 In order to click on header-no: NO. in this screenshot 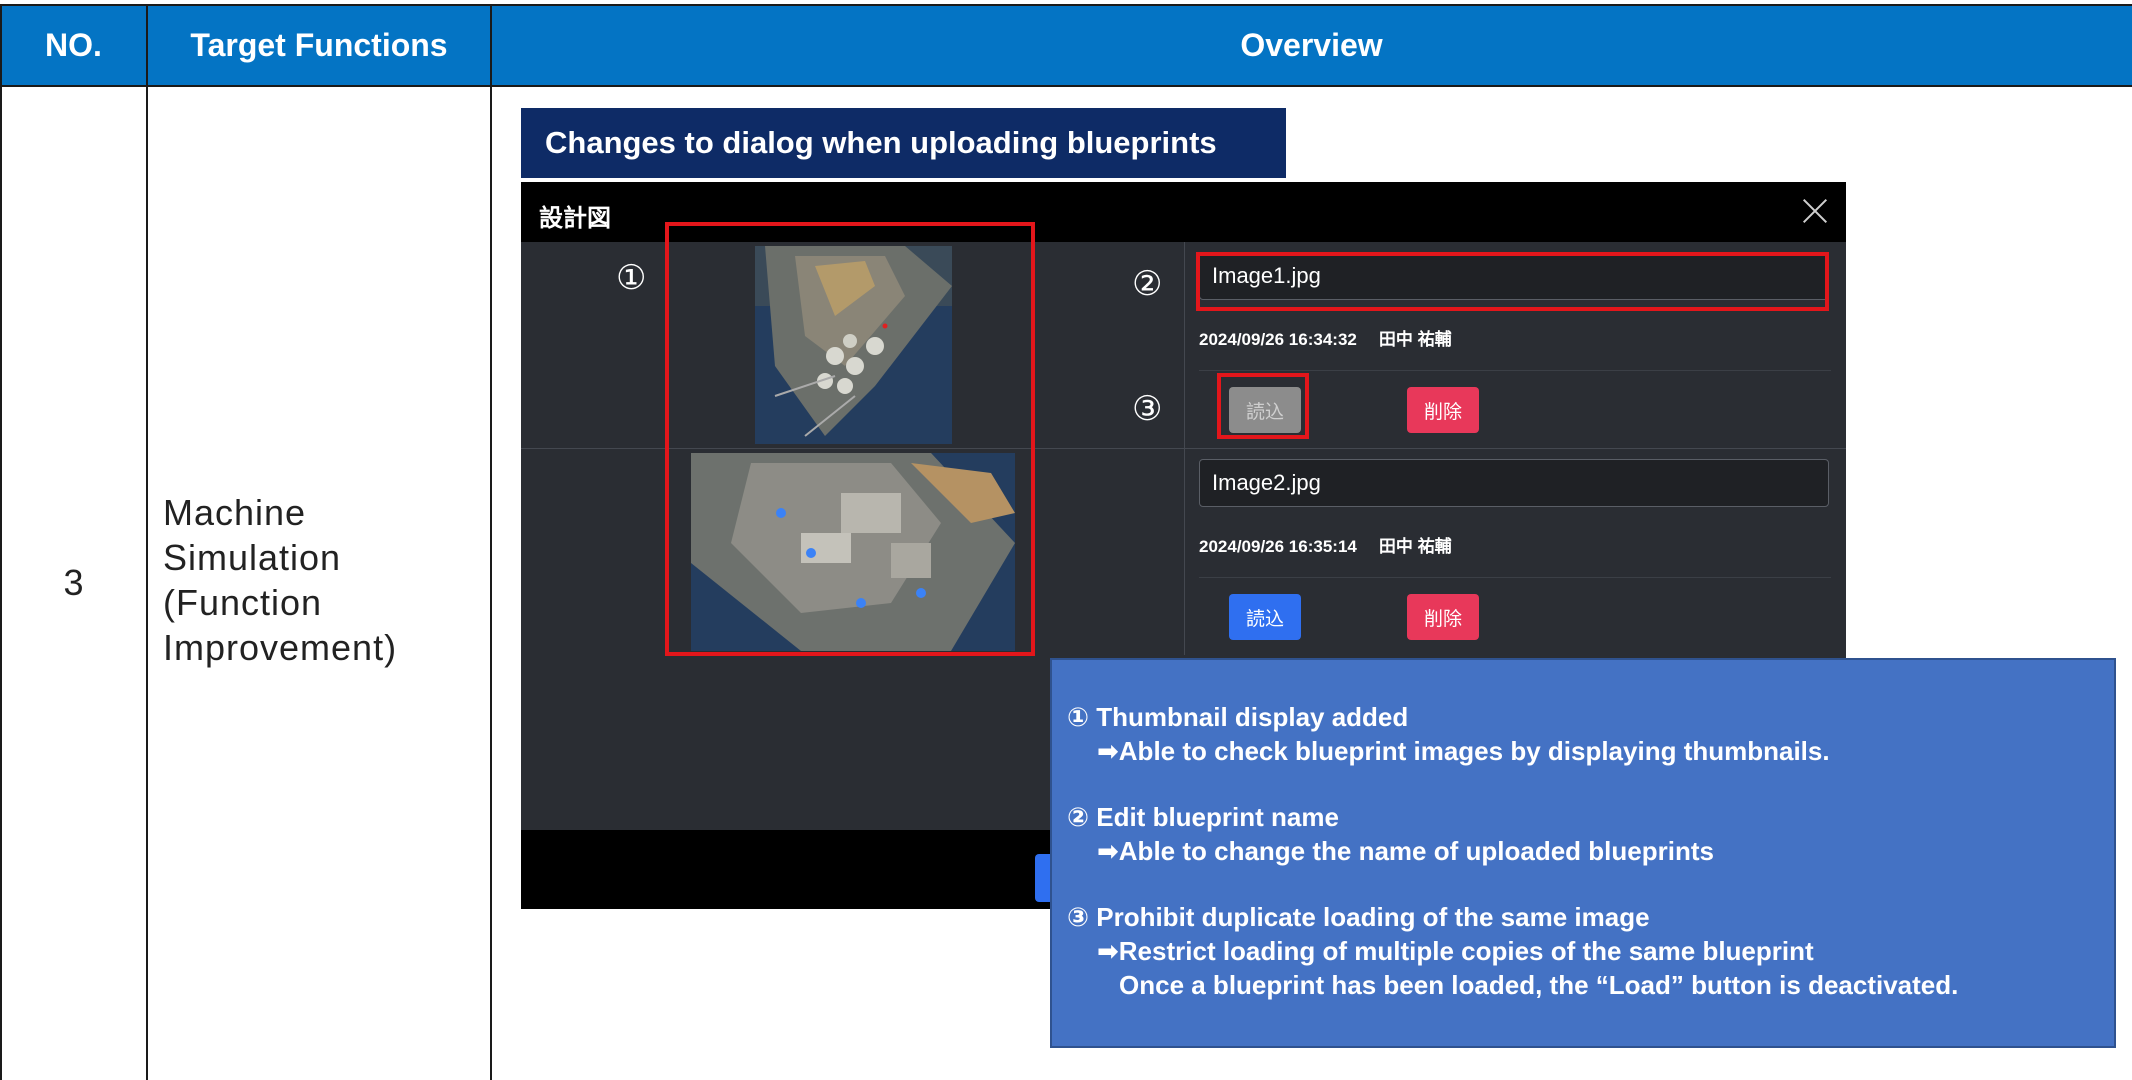, I will do `click(73, 44)`.